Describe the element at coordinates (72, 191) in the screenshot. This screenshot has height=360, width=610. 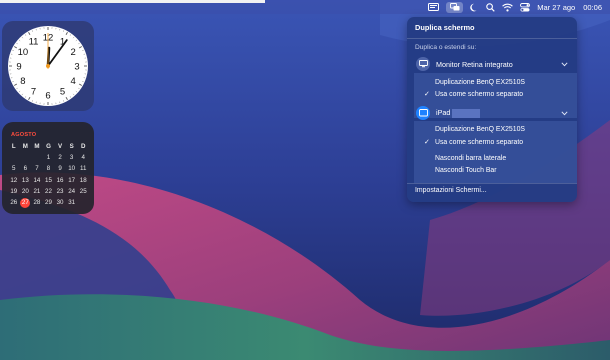
I see `calendar-day: 24` at that location.